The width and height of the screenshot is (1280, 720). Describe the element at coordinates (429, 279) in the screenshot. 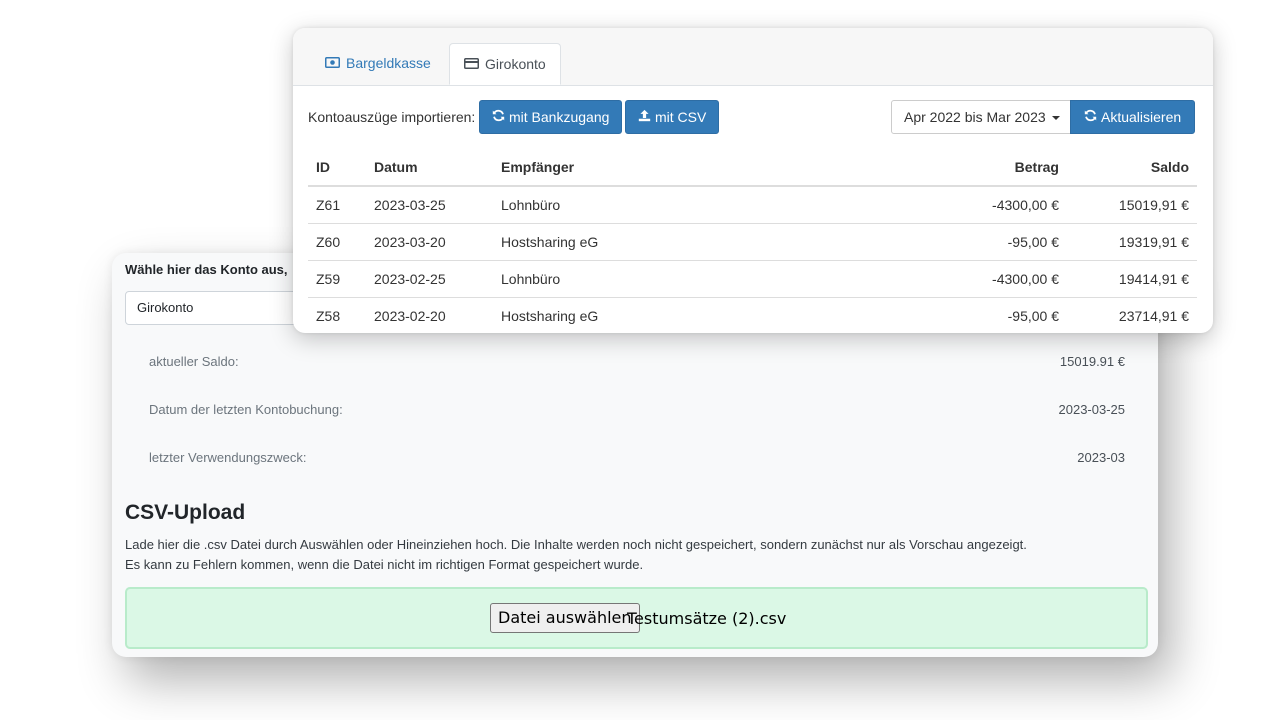

I see `cell-date: 2023-02-25` at that location.